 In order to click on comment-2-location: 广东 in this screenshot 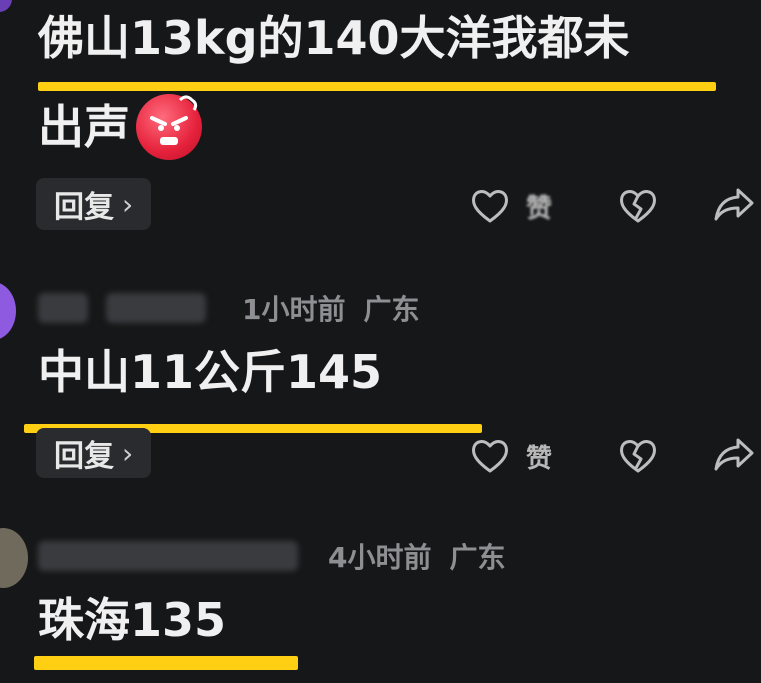, I will do `click(391, 309)`.